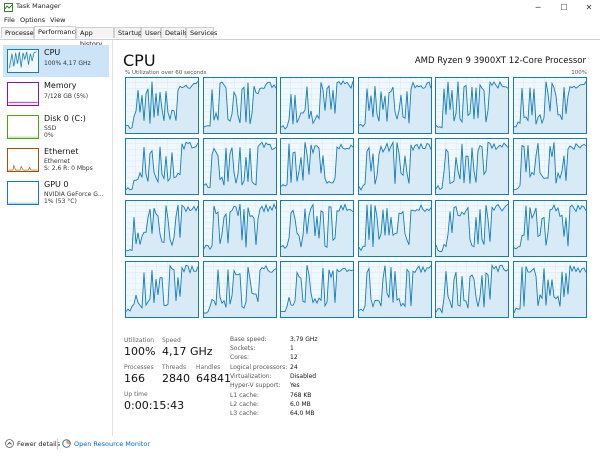 The image size is (600, 456). I want to click on page-title: CPU, so click(139, 60).